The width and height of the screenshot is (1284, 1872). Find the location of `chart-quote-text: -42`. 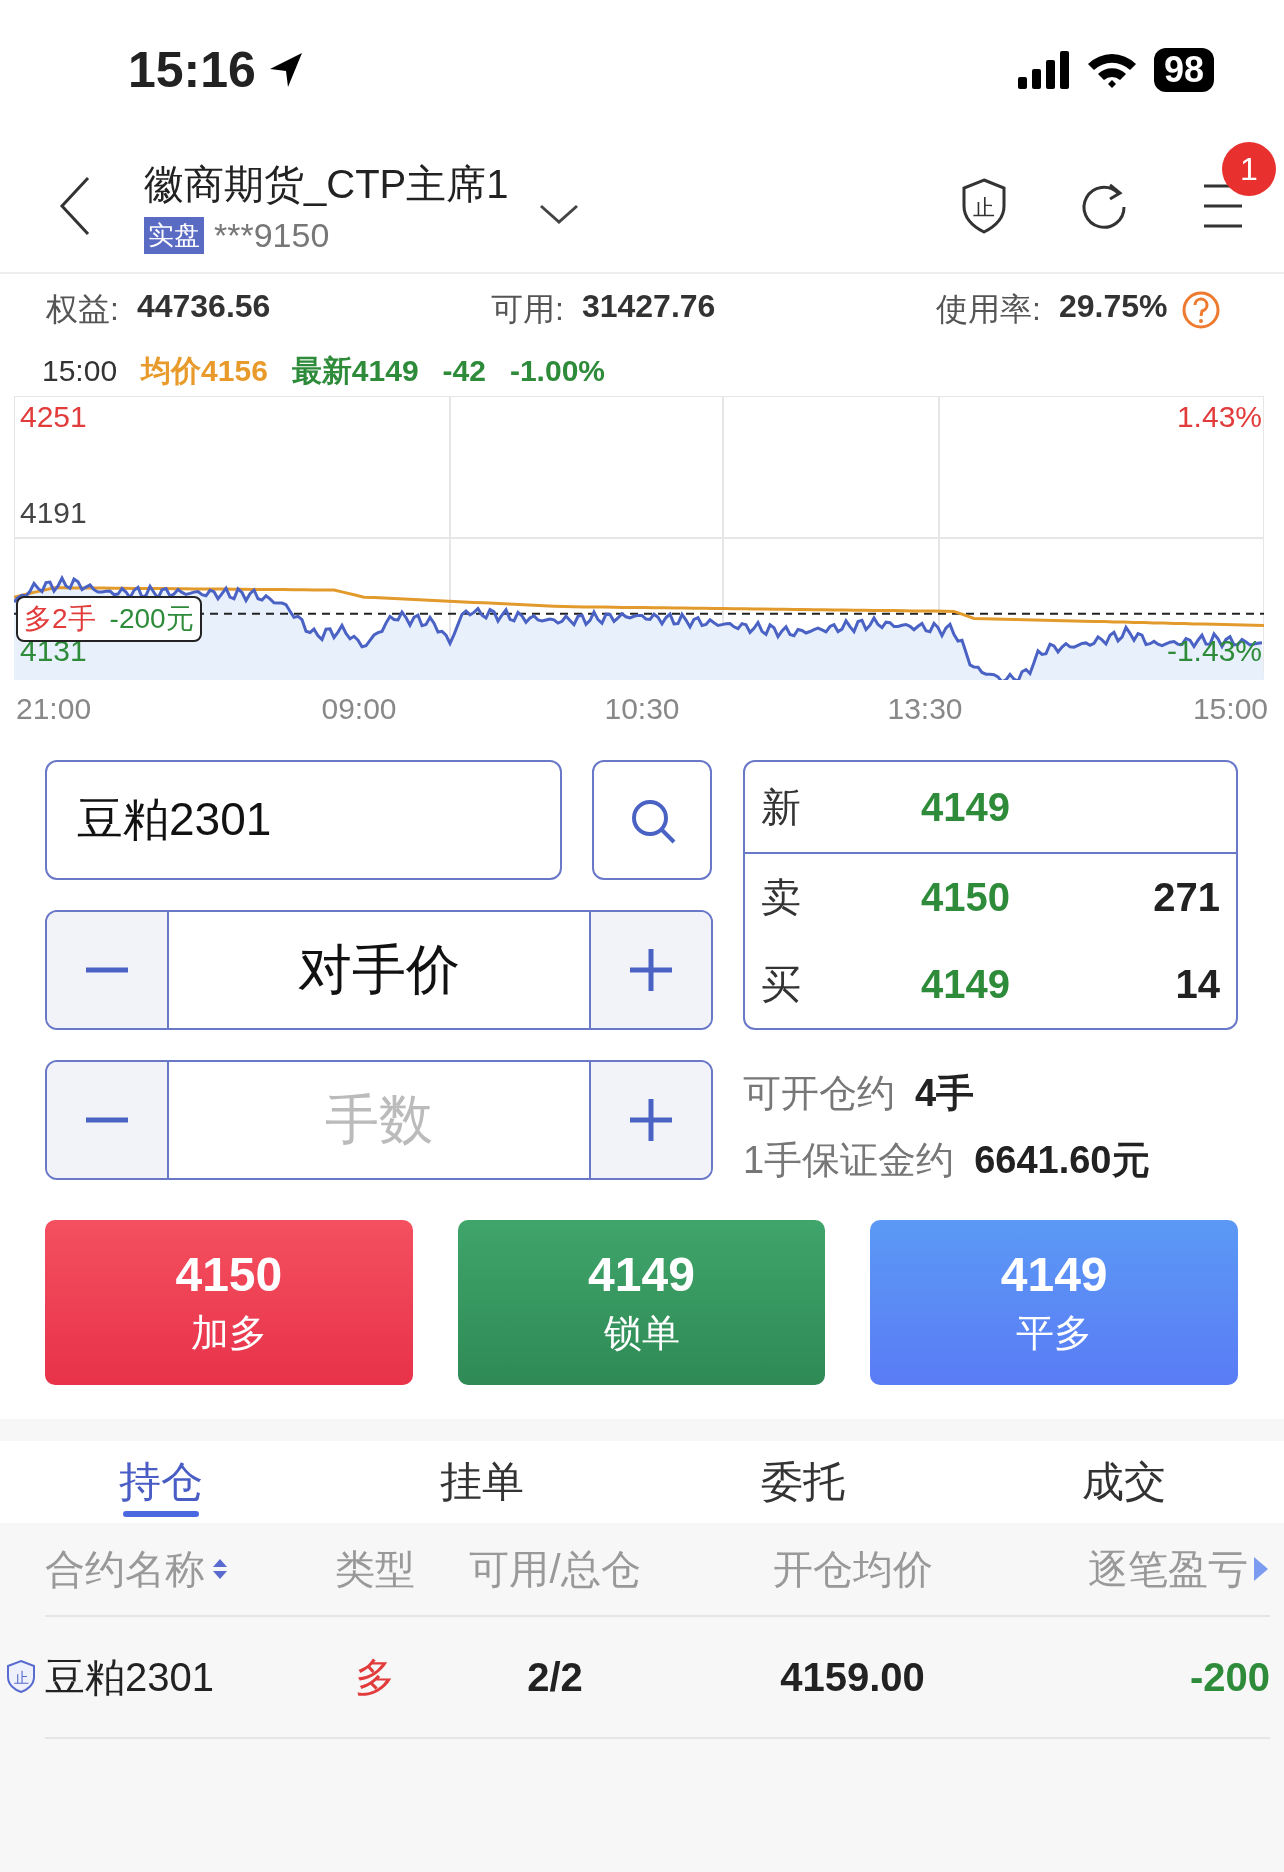

chart-quote-text: -42 is located at coordinates (464, 371).